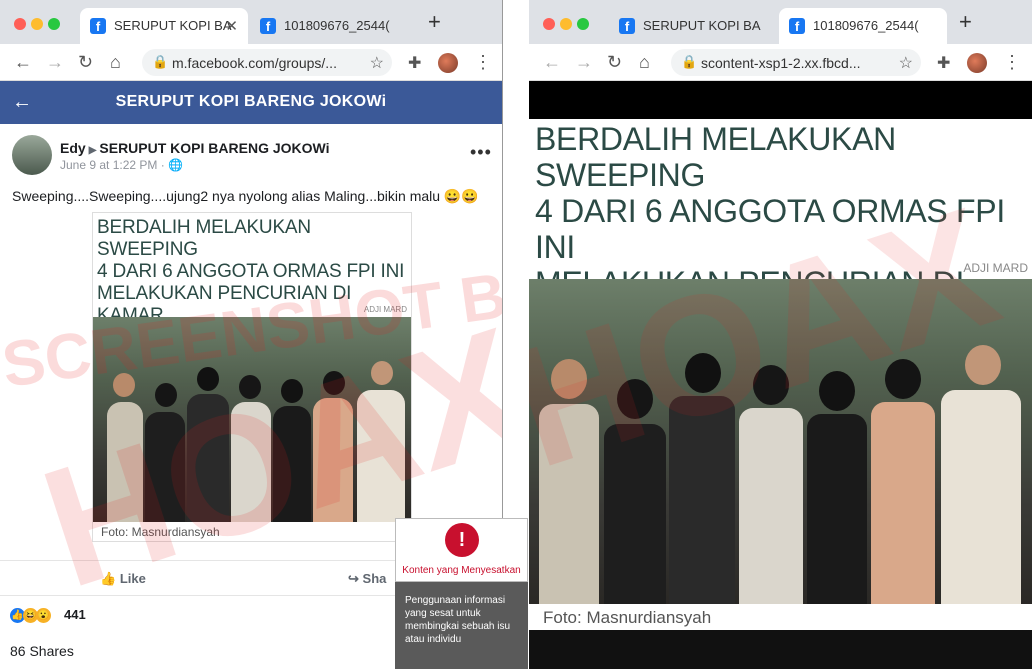 This screenshot has height=669, width=1032. Describe the element at coordinates (461, 570) in the screenshot. I see `label-title: Konten yang Menyesatkan` at that location.